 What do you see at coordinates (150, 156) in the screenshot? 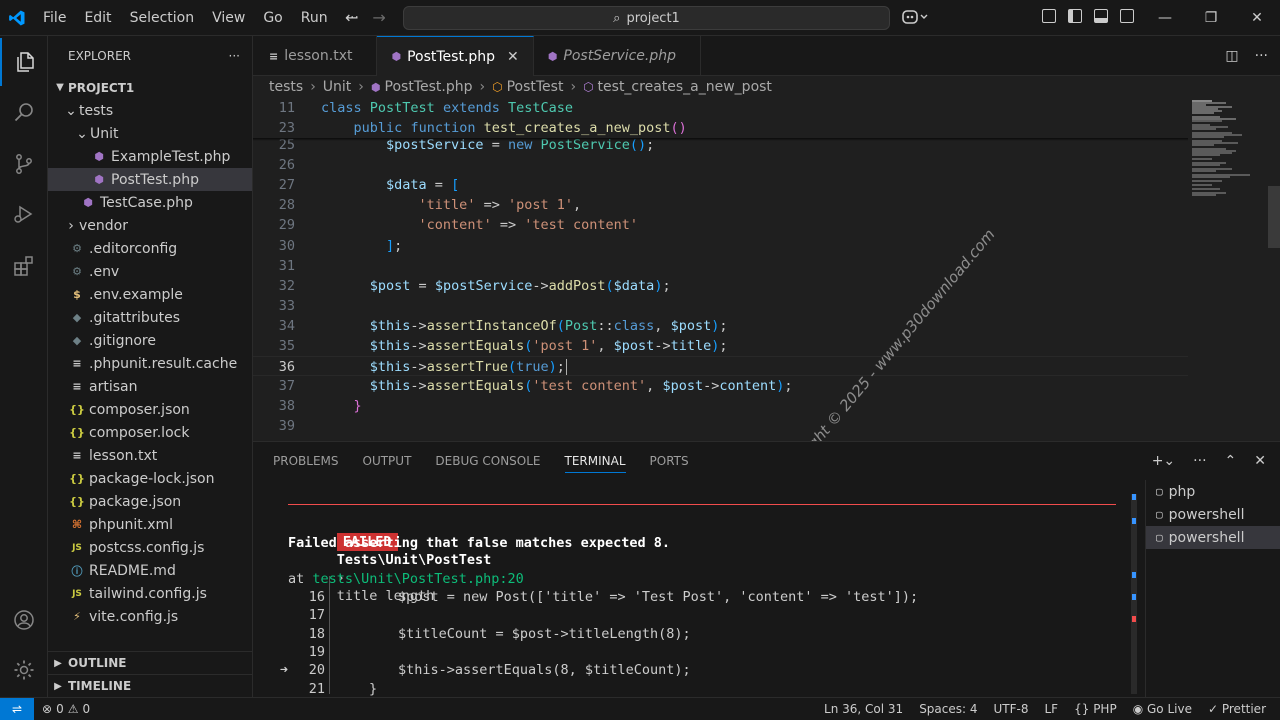
I see `tree-file: ⬢ ExampleTest.php` at bounding box center [150, 156].